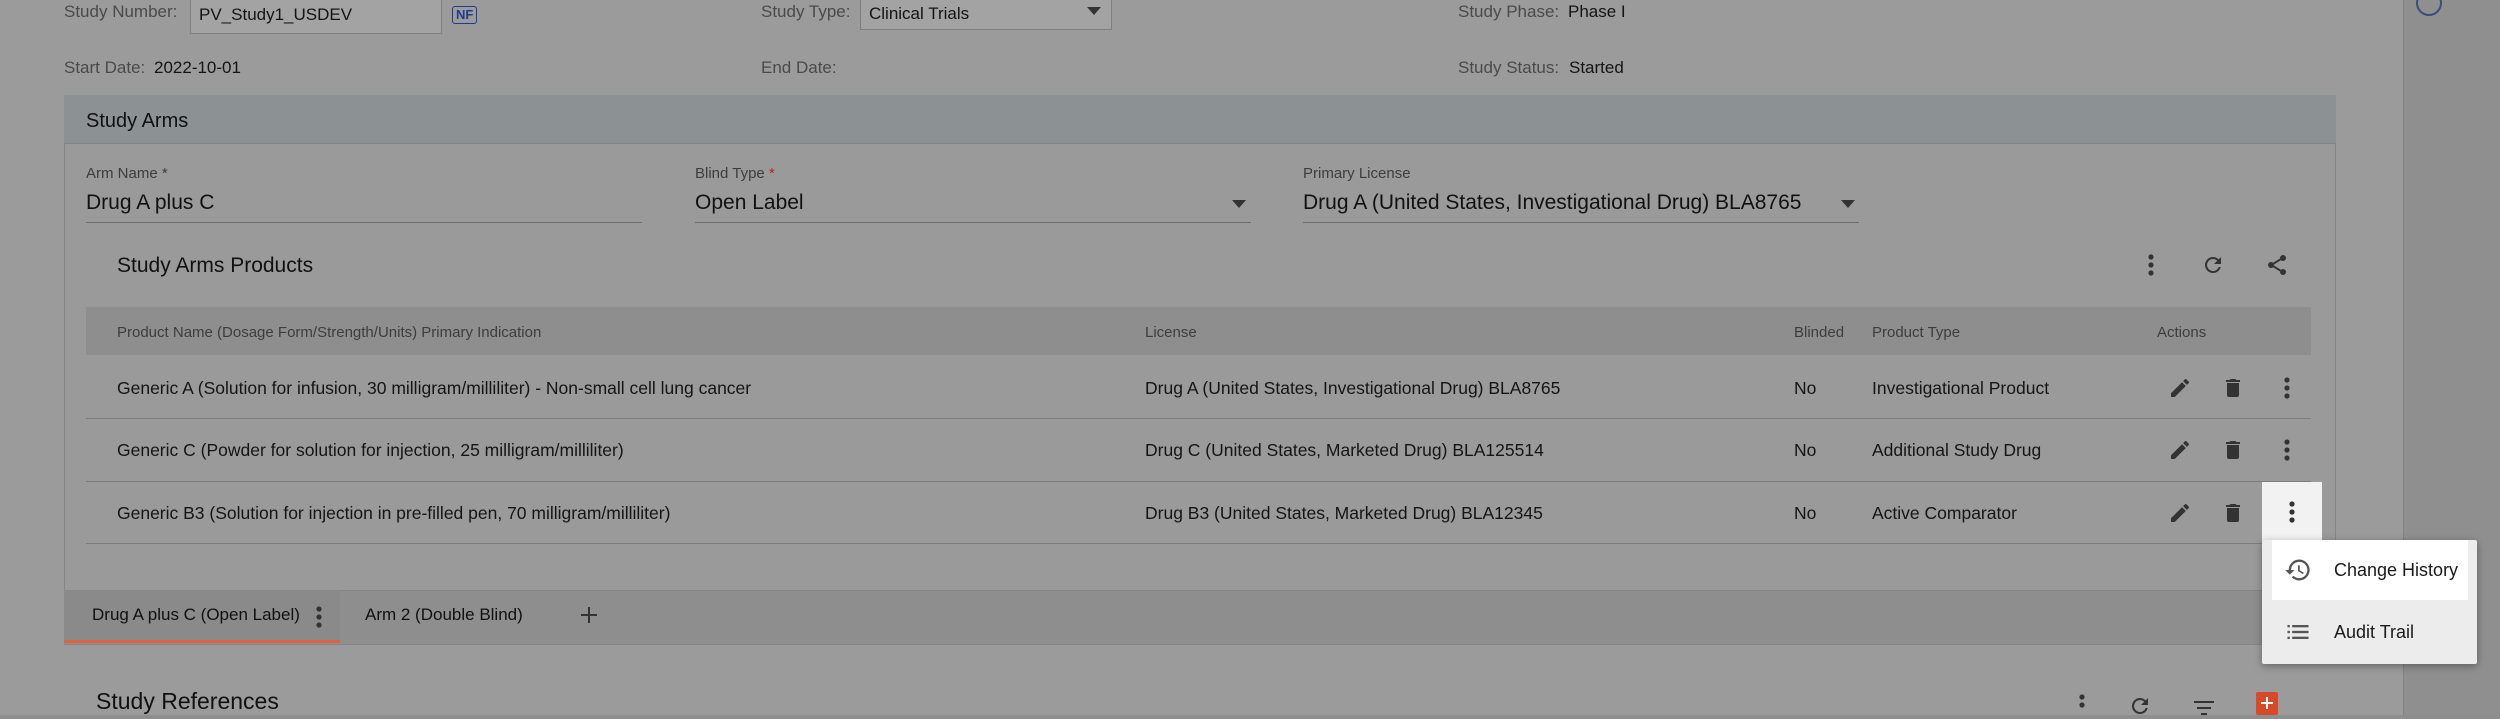 Image resolution: width=2500 pixels, height=719 pixels. What do you see at coordinates (799, 67) in the screenshot?
I see `end-date-label: End Date:` at bounding box center [799, 67].